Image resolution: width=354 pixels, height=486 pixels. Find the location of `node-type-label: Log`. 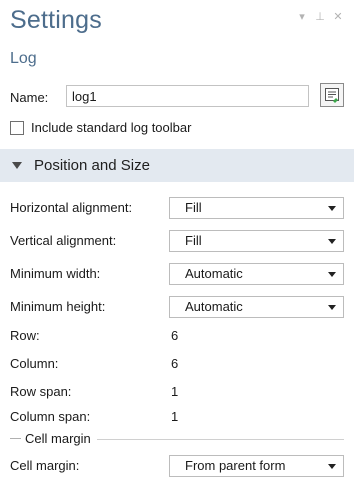

node-type-label: Log is located at coordinates (23, 58).